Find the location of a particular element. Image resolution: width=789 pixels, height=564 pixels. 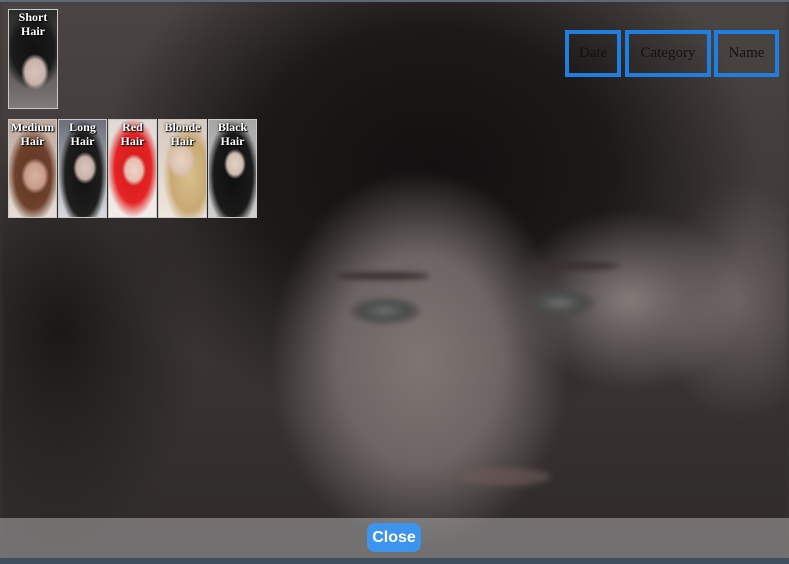

thumbnail-black-hair: Black Hair is located at coordinates (232, 168).